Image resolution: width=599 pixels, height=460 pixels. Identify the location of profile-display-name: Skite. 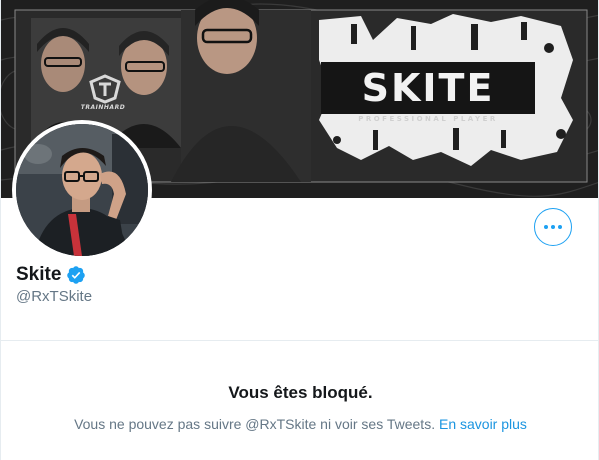
(51, 275).